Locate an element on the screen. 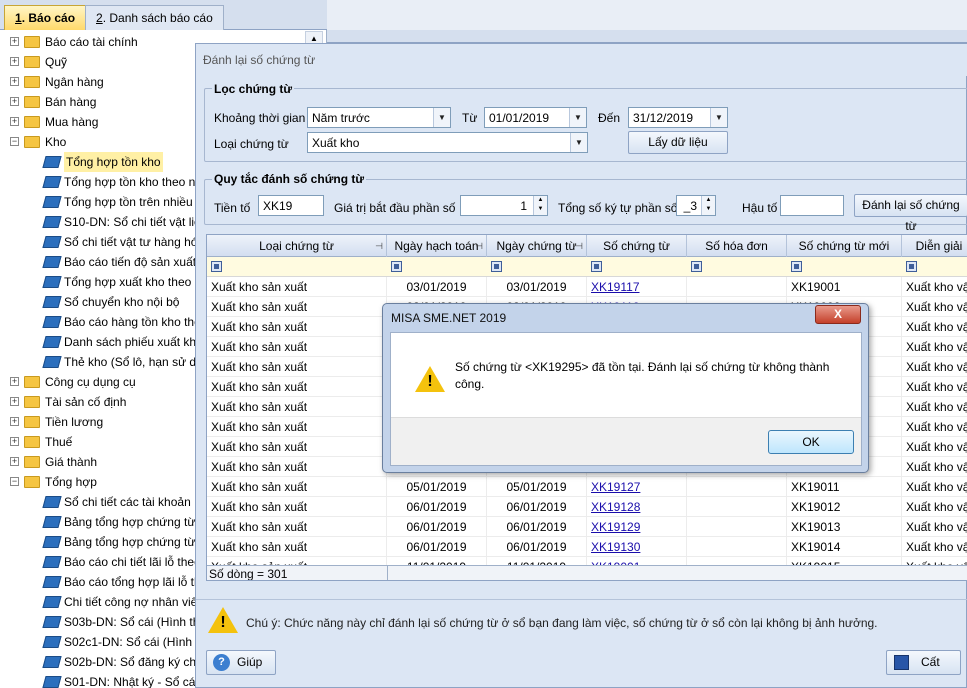  table-cell: XK19012 is located at coordinates (844, 507).